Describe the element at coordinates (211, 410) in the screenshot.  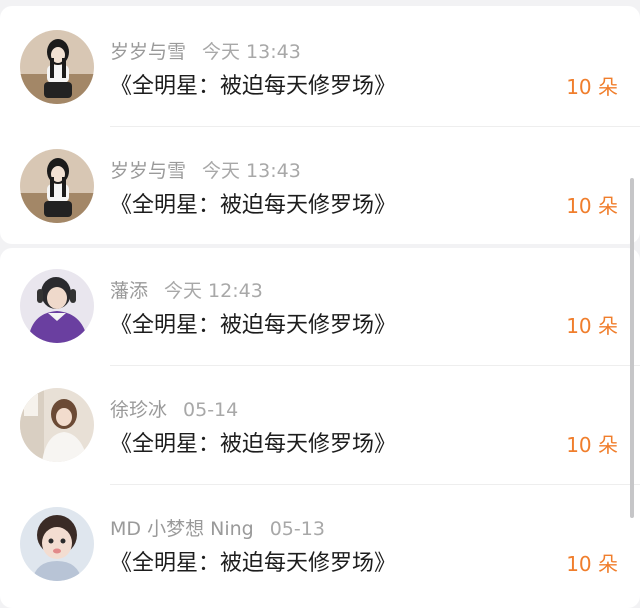
I see `send-time: 05-14` at that location.